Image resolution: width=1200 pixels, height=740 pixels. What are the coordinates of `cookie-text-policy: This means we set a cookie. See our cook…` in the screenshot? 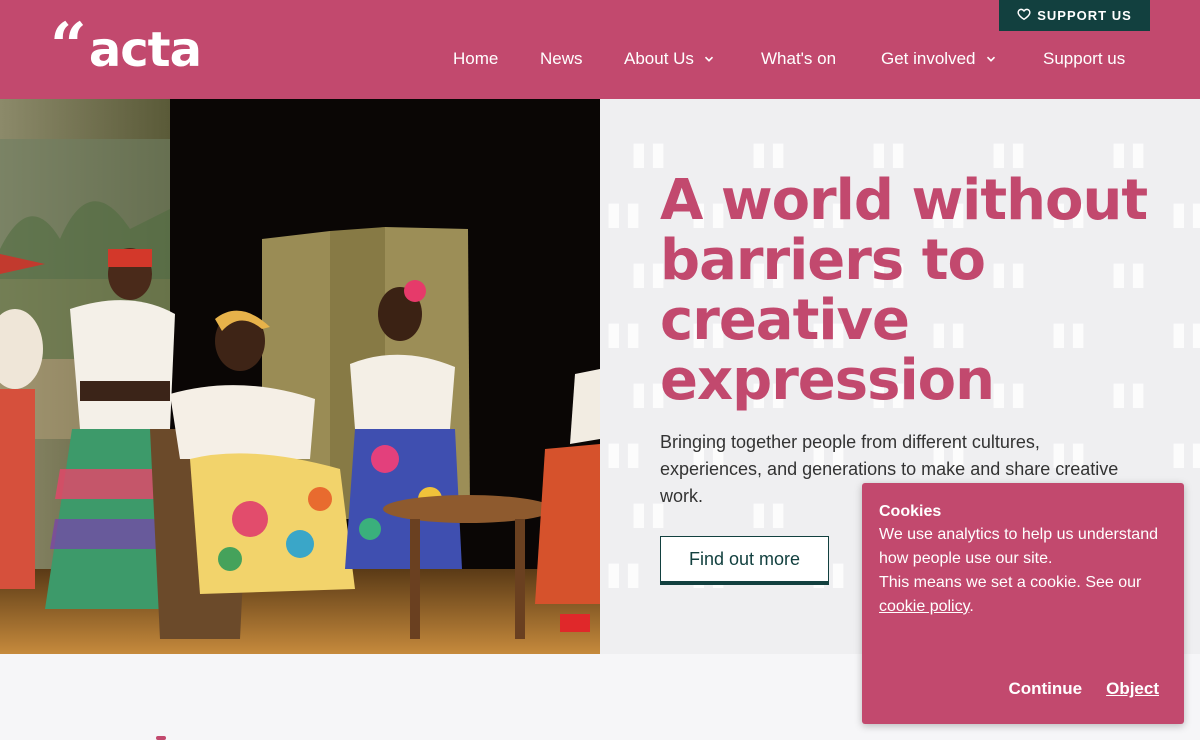 It's located at (1023, 595).